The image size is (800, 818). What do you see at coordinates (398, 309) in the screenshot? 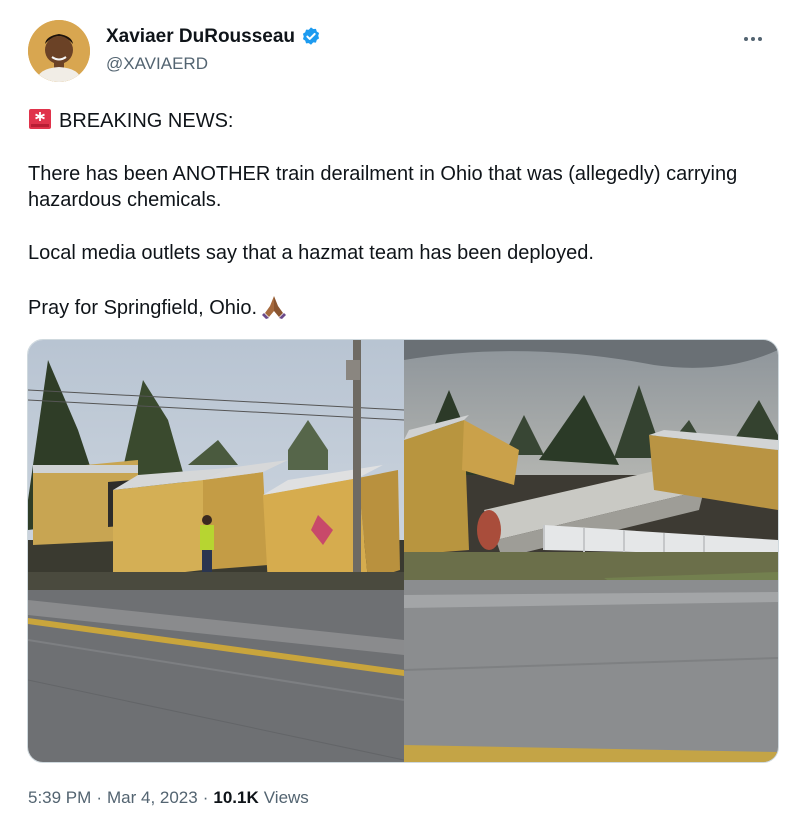
I see `tweet-line-pray: Pray for Springfield, Ohio.` at bounding box center [398, 309].